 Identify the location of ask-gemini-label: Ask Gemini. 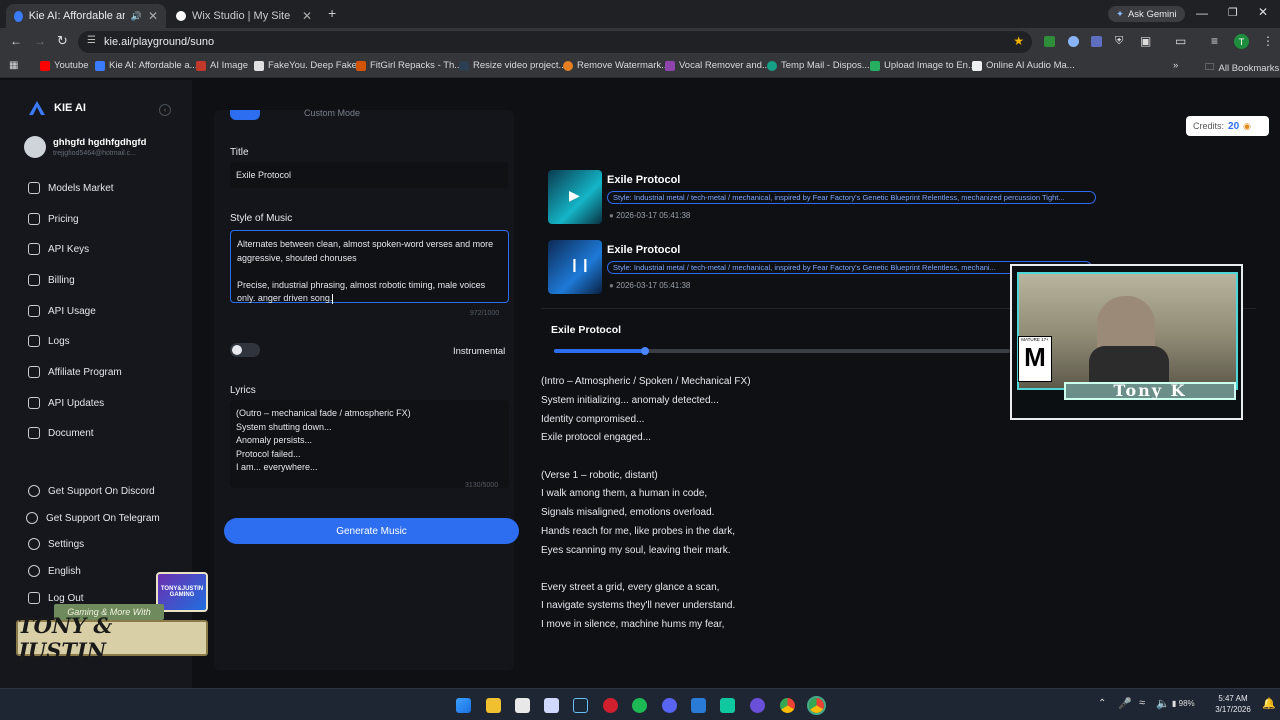
(1152, 14).